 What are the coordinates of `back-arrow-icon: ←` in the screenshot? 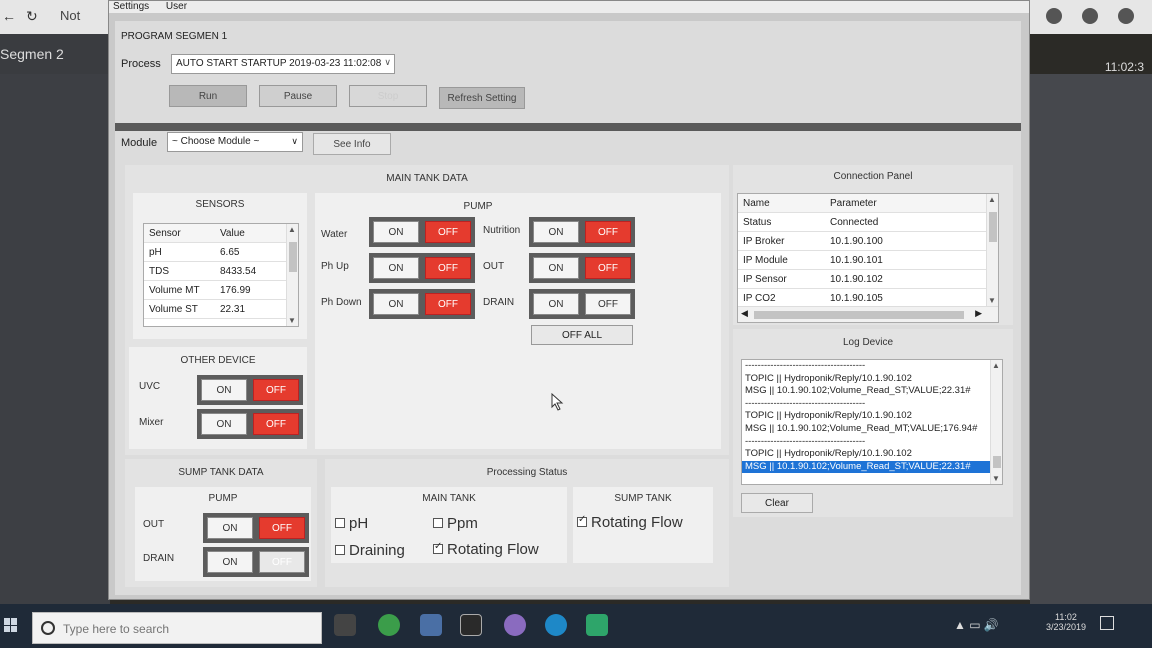 It's located at (9, 16).